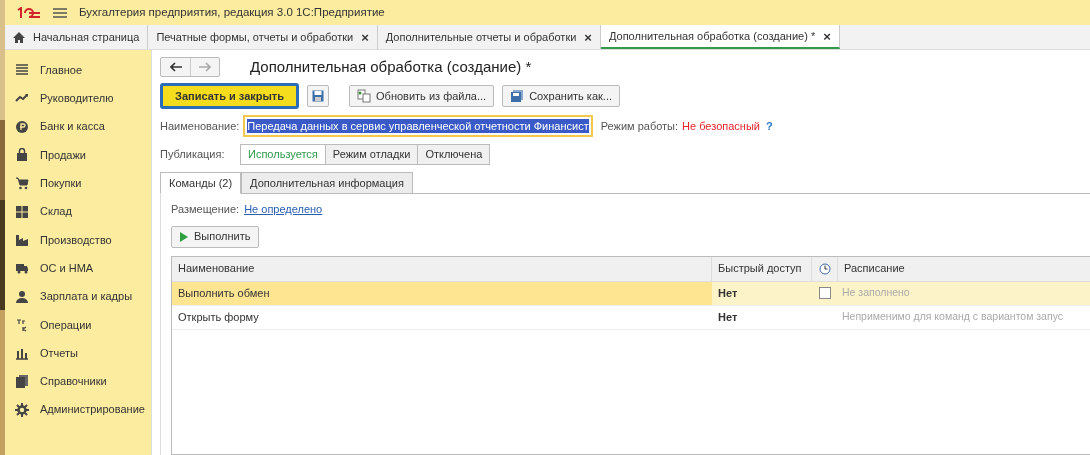 Image resolution: width=1090 pixels, height=455 pixels. What do you see at coordinates (824, 268) in the screenshot?
I see `clock-icon` at bounding box center [824, 268].